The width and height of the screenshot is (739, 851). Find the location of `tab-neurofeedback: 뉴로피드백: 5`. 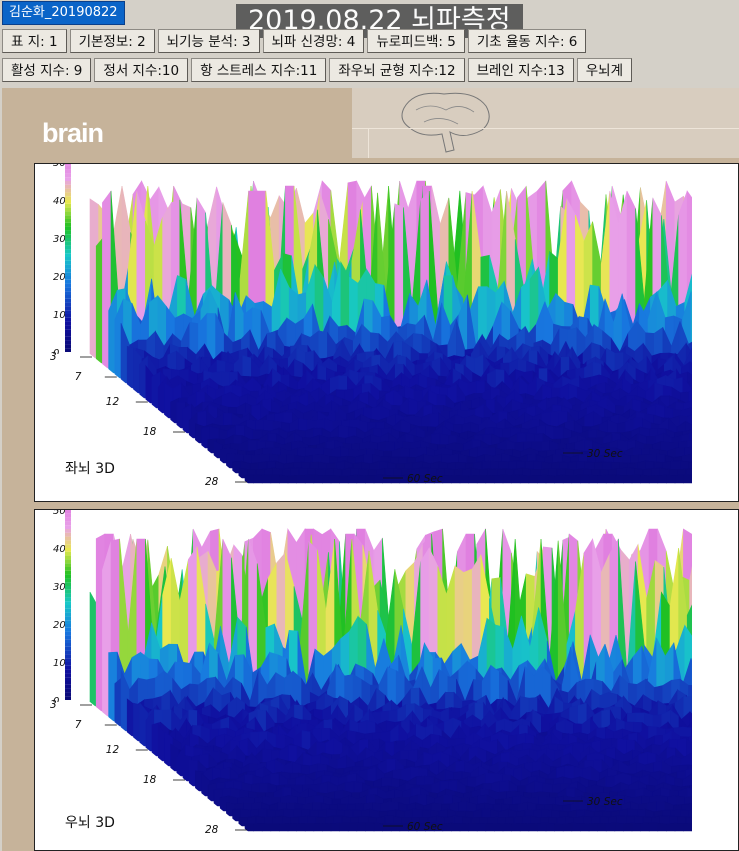

tab-neurofeedback: 뉴로피드백: 5 is located at coordinates (416, 41).